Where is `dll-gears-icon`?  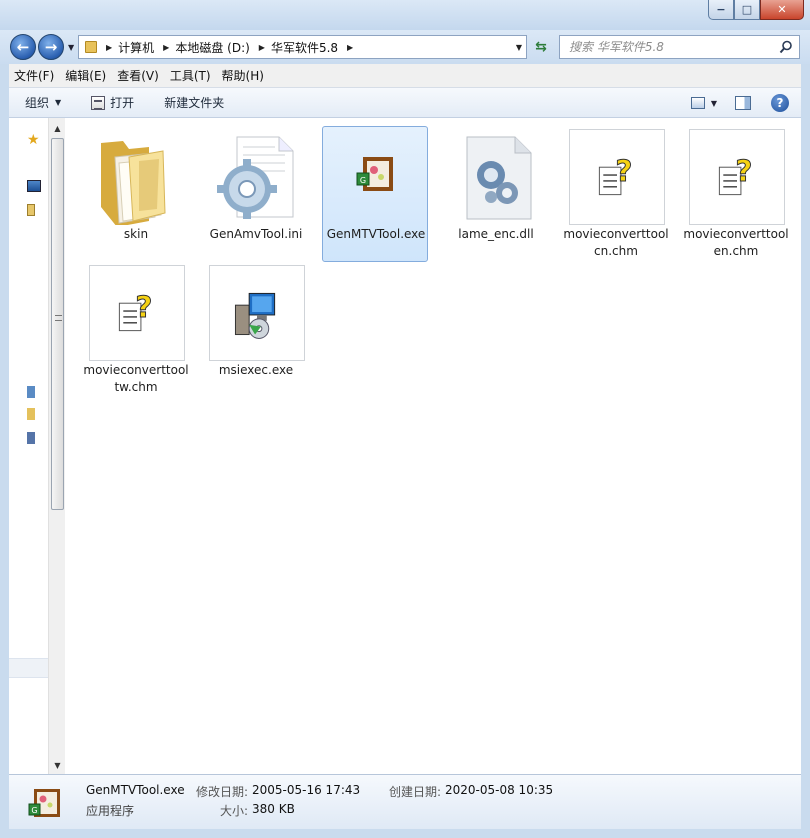 dll-gears-icon is located at coordinates (499, 178).